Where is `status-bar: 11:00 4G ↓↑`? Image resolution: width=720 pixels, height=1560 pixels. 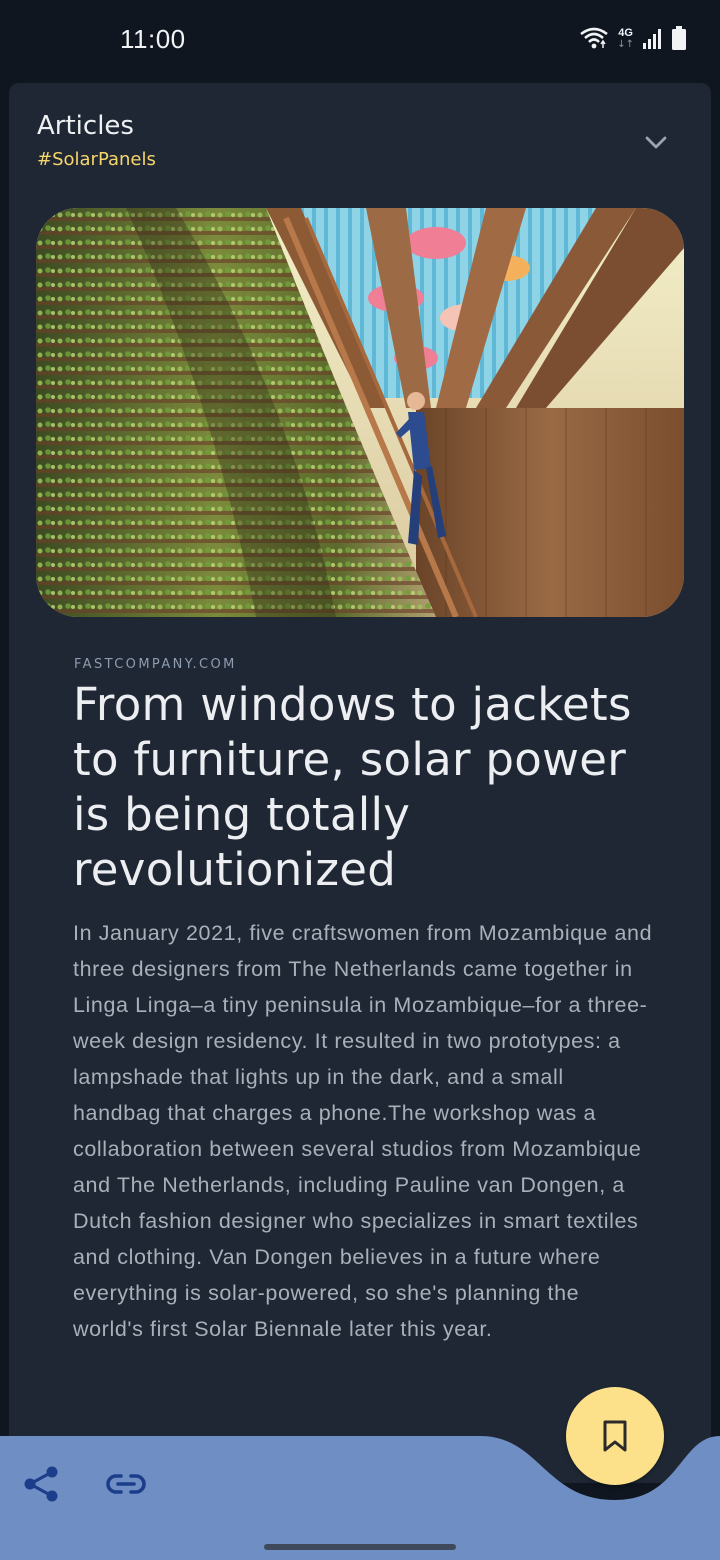
status-bar: 11:00 4G ↓↑ is located at coordinates (360, 41).